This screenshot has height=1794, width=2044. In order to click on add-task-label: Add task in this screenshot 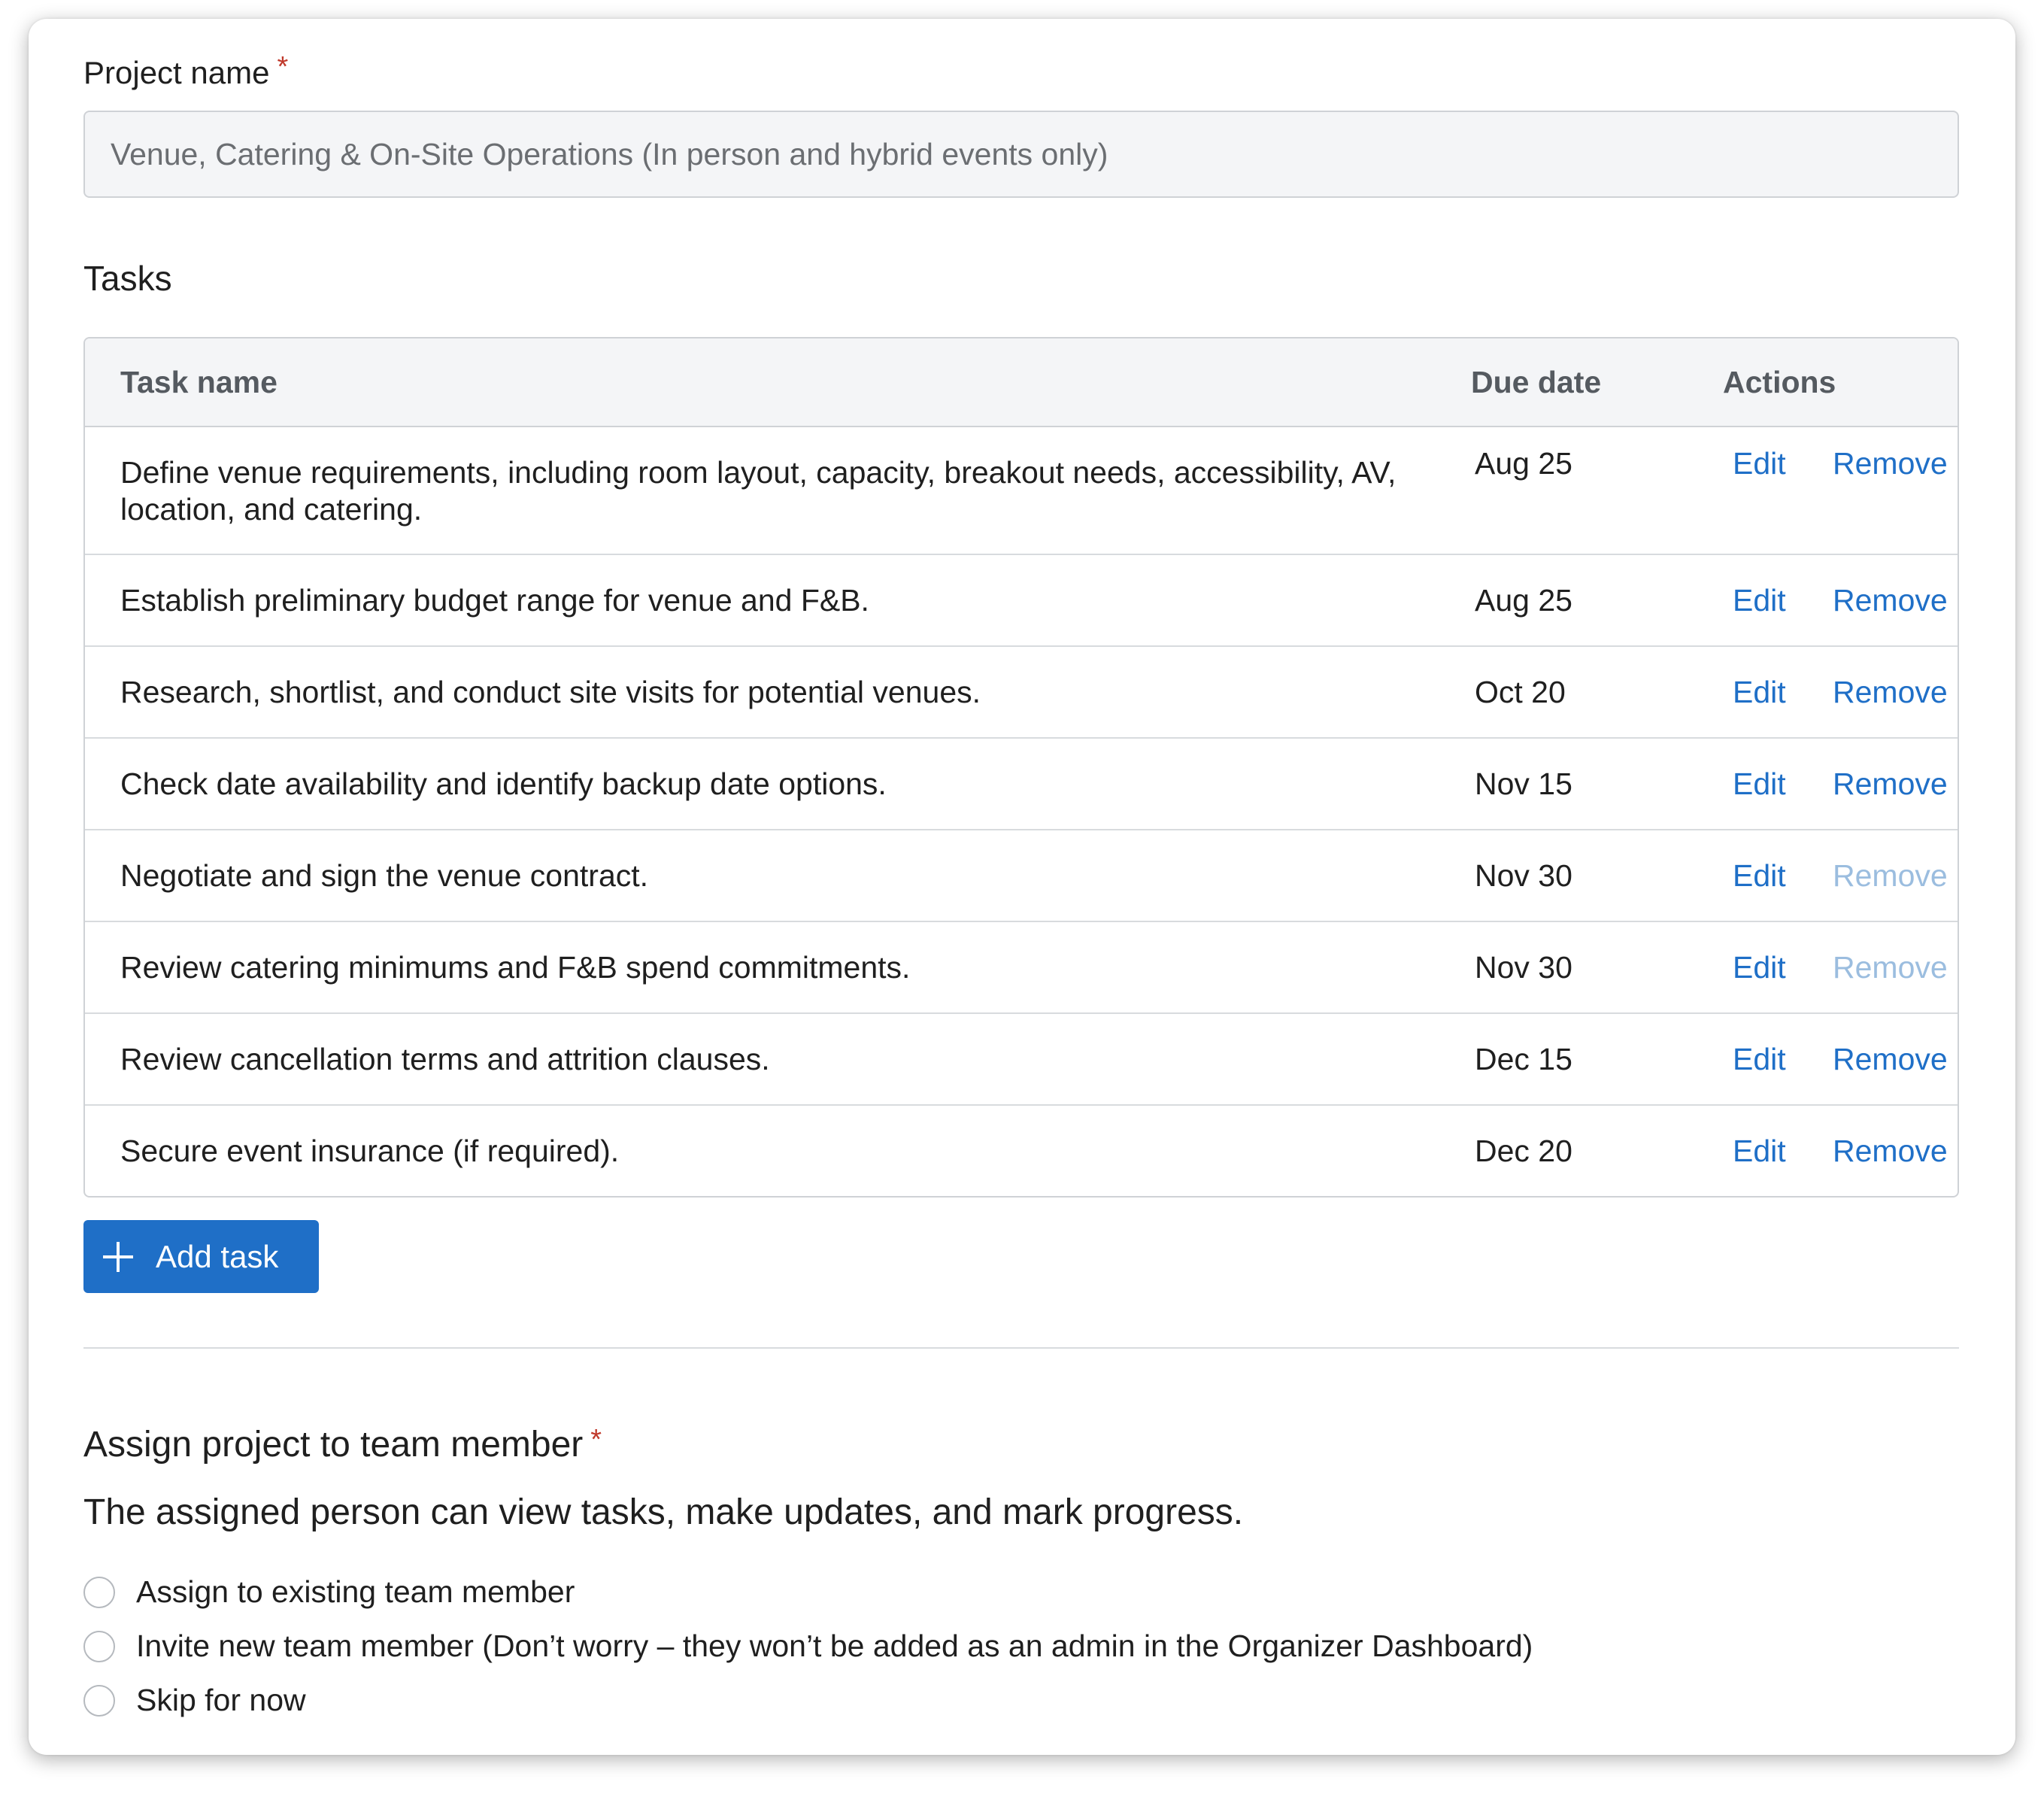, I will do `click(217, 1256)`.